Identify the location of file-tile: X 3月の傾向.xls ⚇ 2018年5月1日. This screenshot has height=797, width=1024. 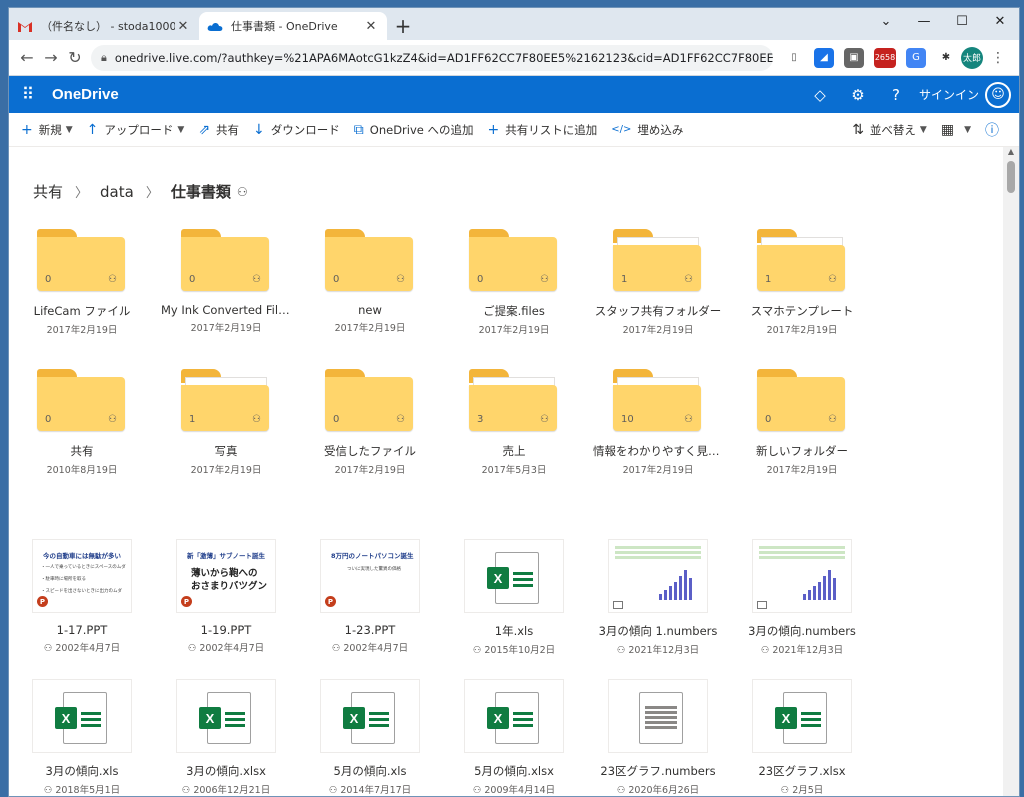
(82, 737).